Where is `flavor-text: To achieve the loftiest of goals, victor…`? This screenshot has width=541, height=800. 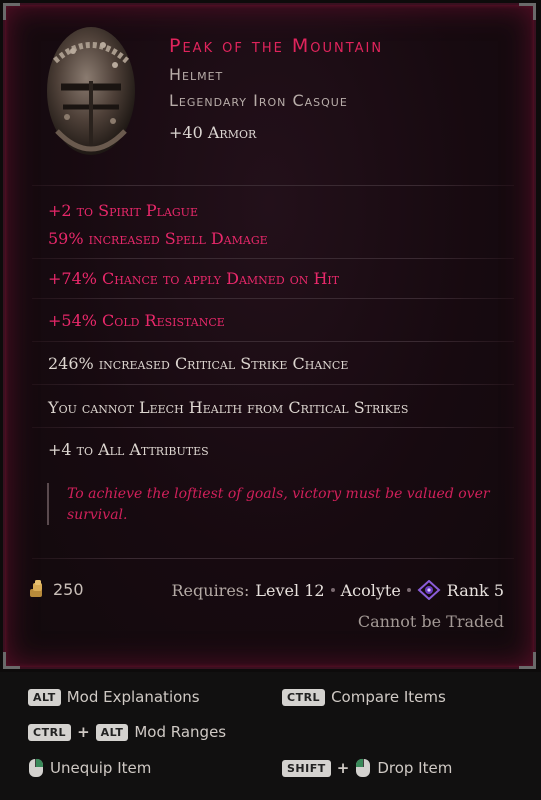 flavor-text: To achieve the loftiest of goals, victor… is located at coordinates (278, 504).